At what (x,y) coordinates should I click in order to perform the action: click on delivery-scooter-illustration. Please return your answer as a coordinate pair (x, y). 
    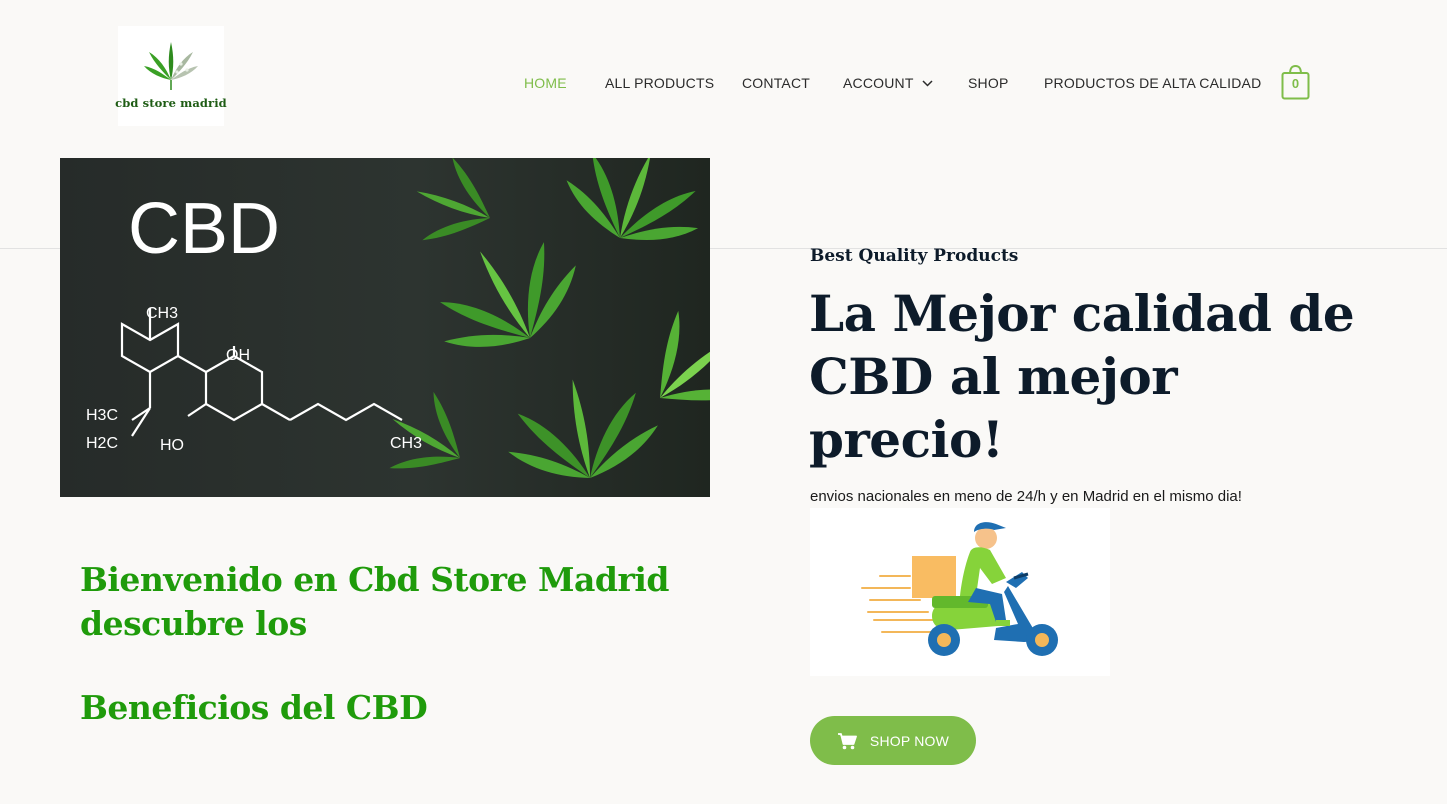
    Looking at the image, I should click on (960, 592).